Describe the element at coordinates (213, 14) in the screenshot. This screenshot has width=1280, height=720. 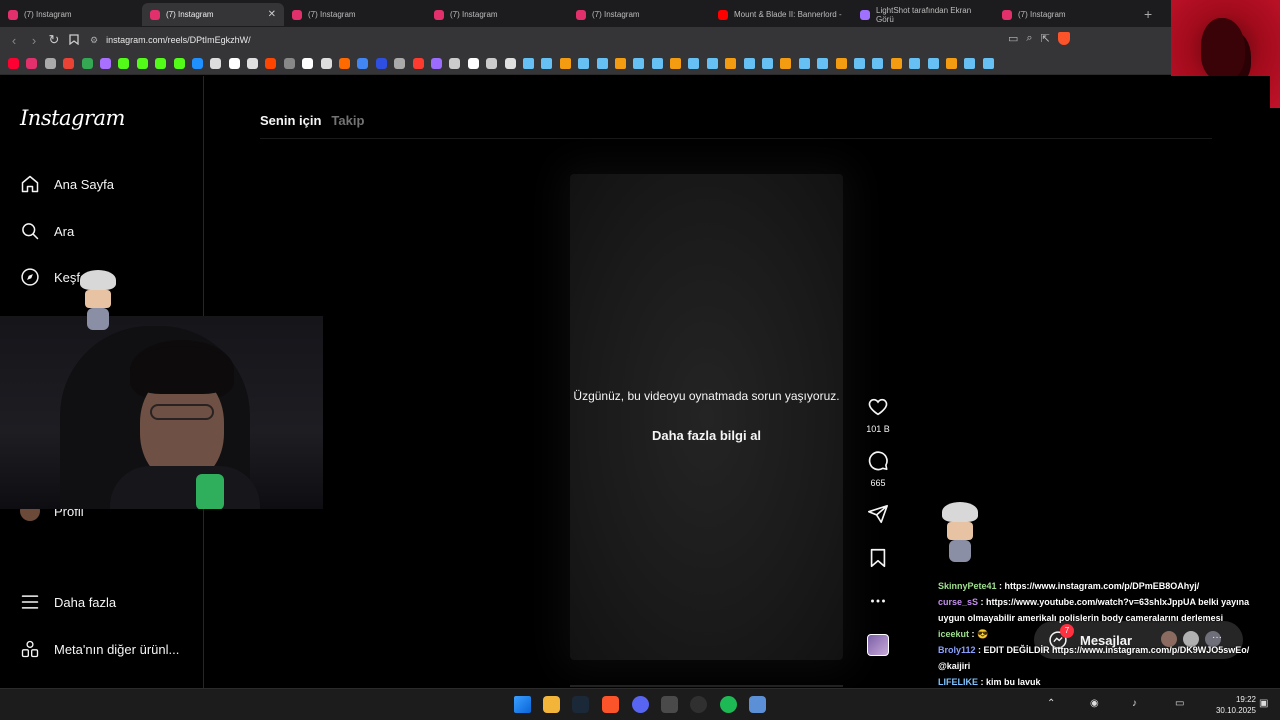
I see `browser-tab-active: (7) Instagram ✕` at that location.